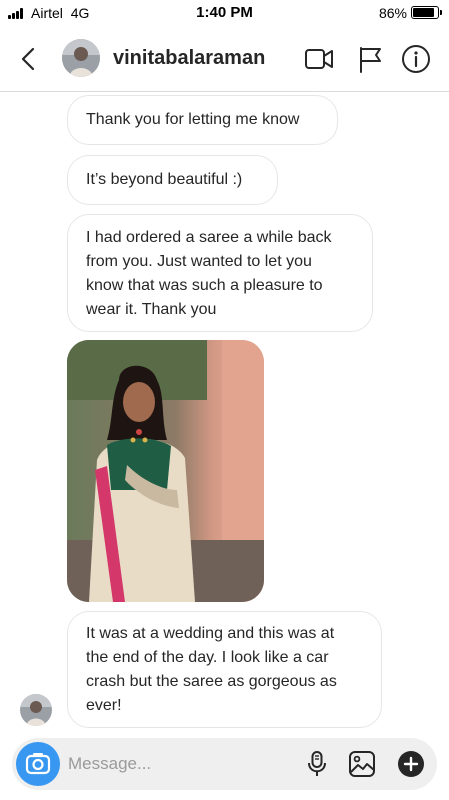 Image resolution: width=449 pixels, height=800 pixels. I want to click on photo-icon, so click(165, 471).